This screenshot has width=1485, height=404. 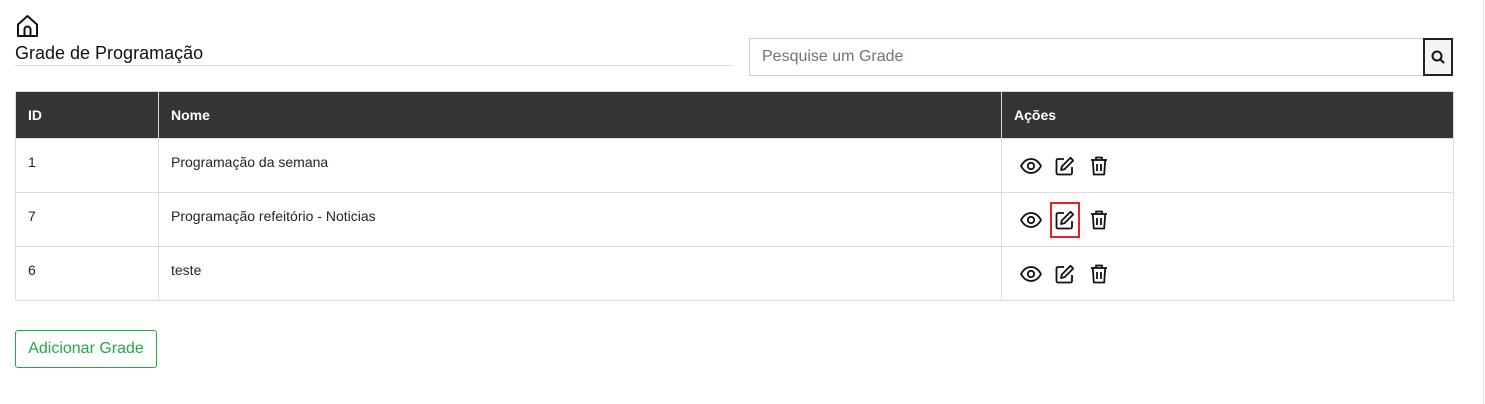 What do you see at coordinates (87, 273) in the screenshot?
I see `cell-id: 6` at bounding box center [87, 273].